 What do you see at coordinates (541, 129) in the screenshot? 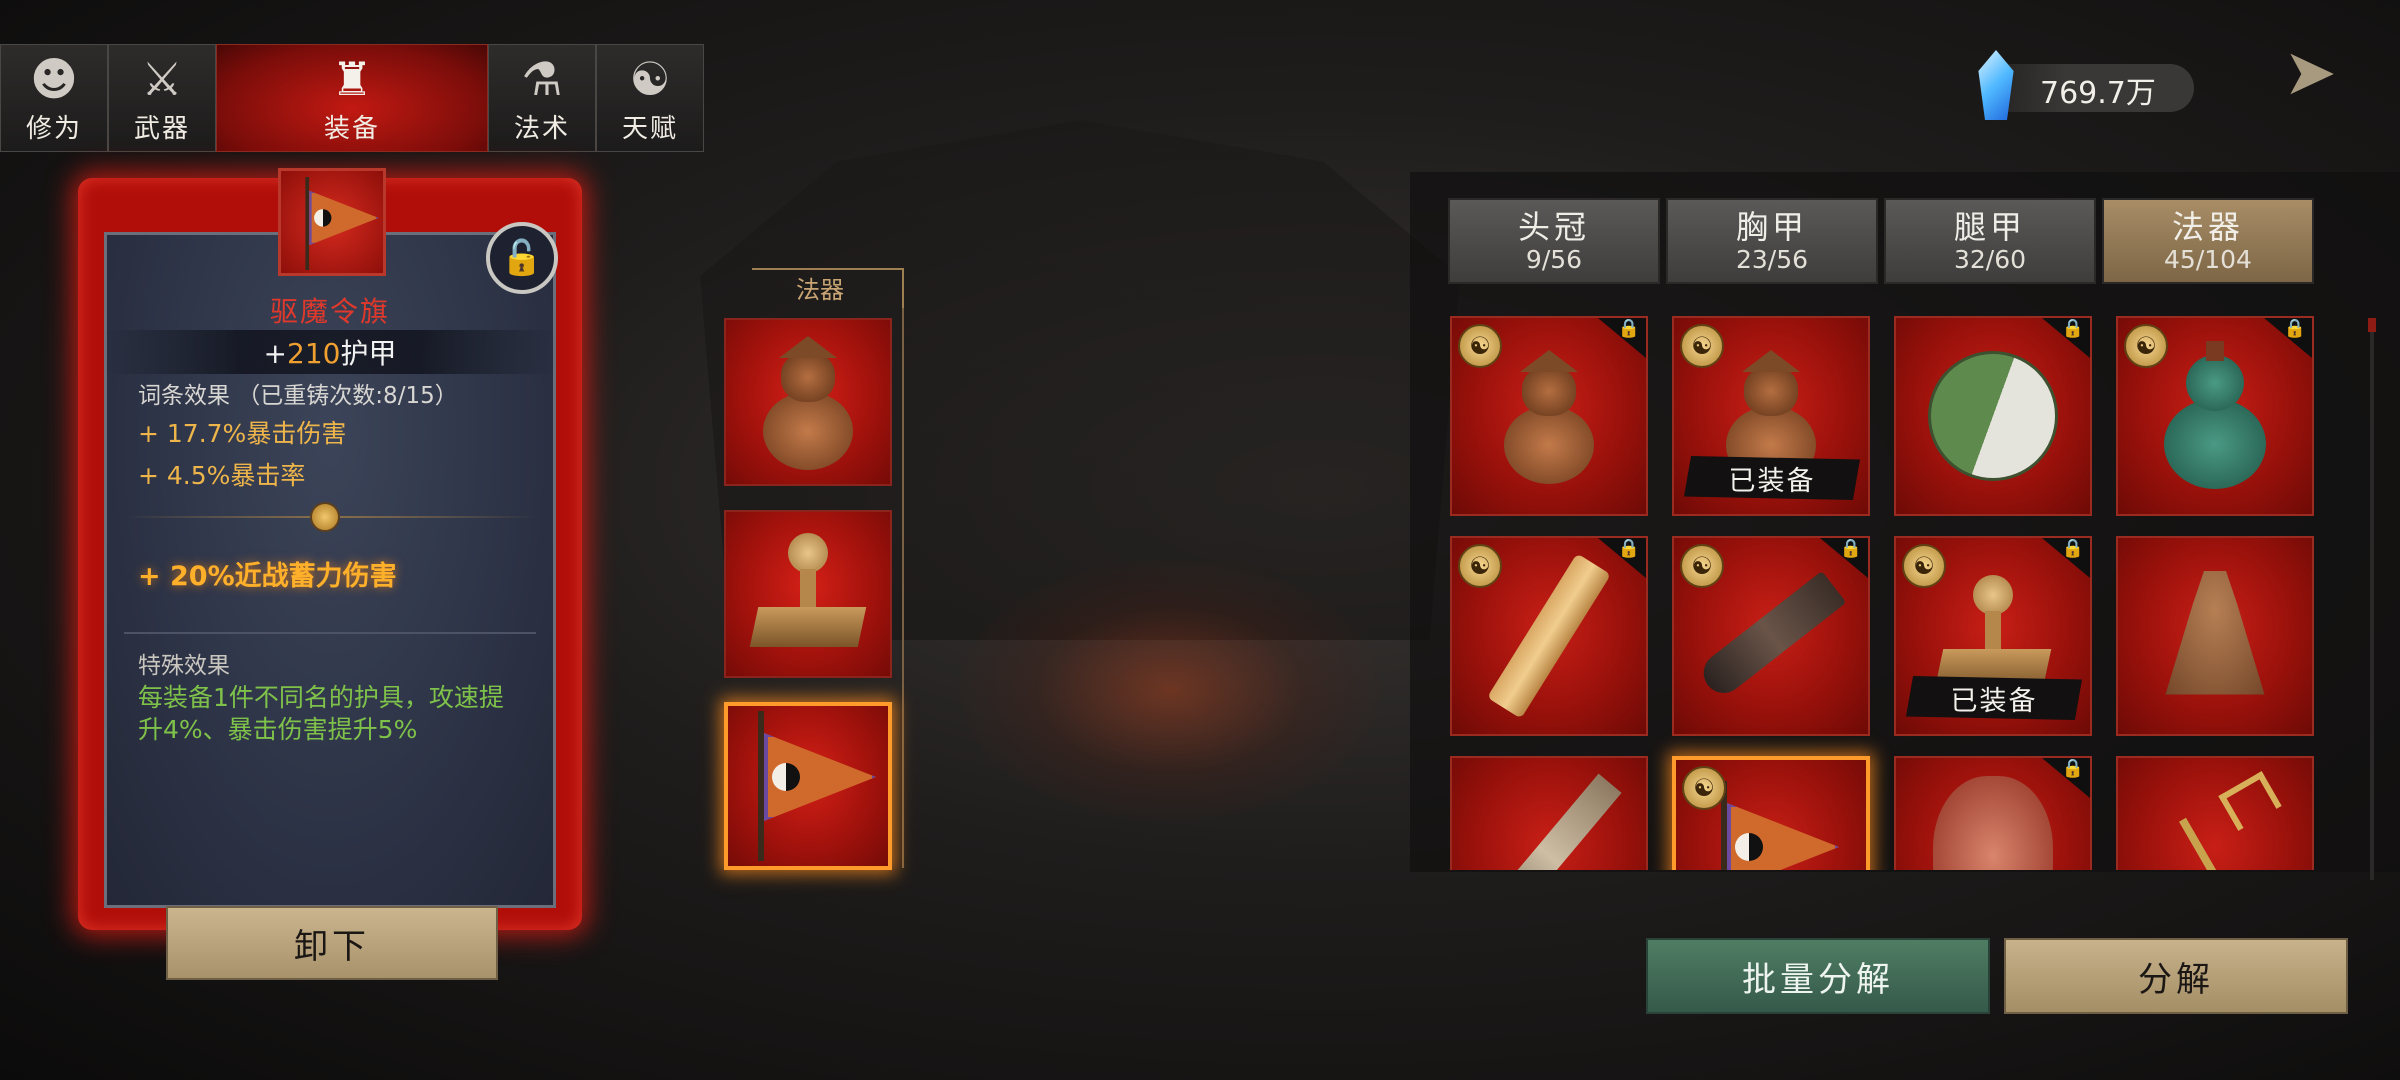
I see `tab-label: 法术` at bounding box center [541, 129].